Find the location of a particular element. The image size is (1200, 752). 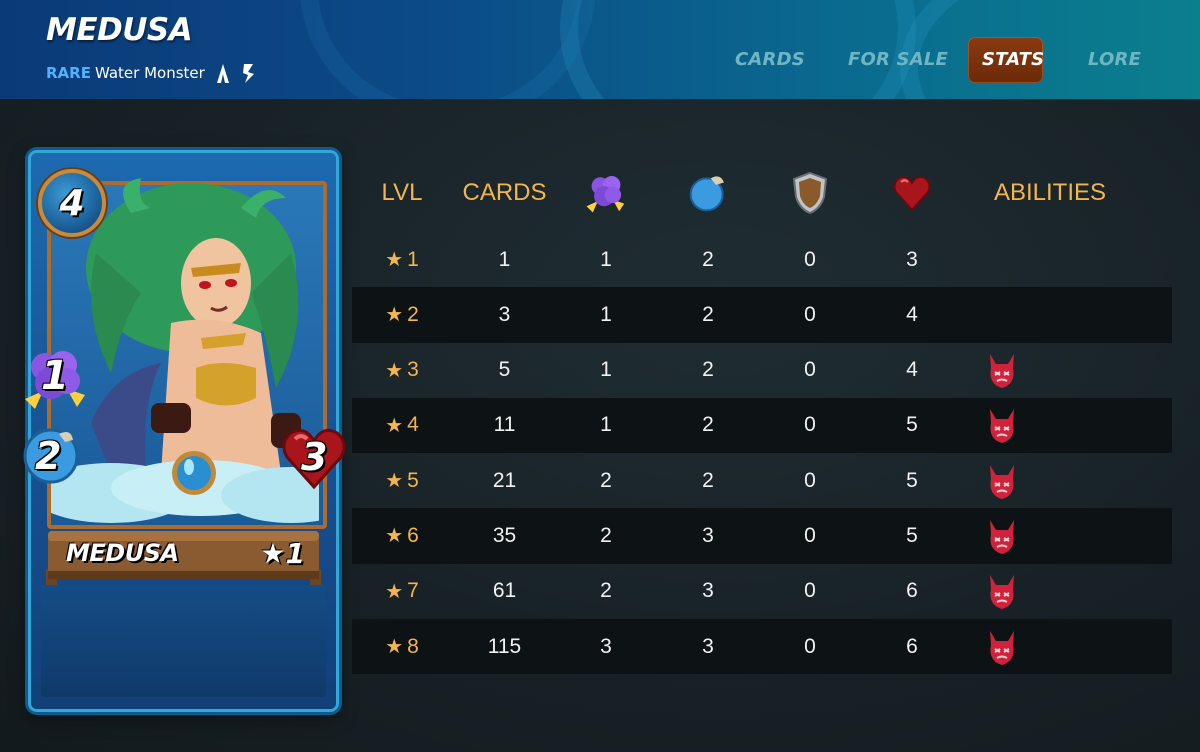

mana-cost-badge: 4 is located at coordinates (72, 203).